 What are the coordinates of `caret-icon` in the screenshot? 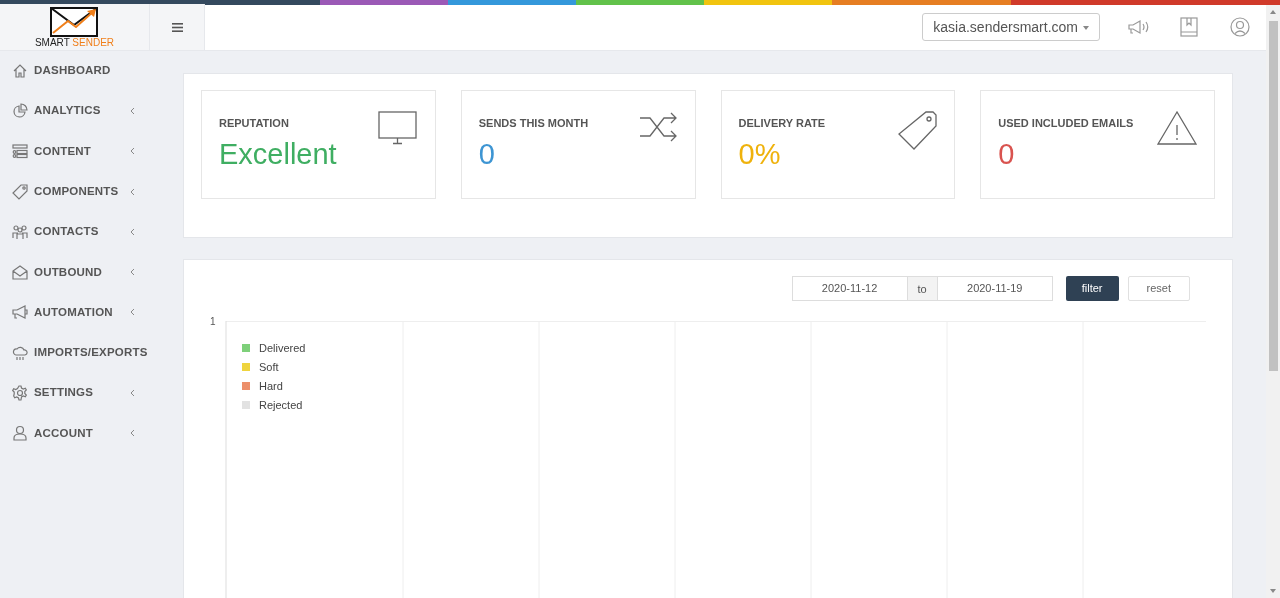 It's located at (1086, 28).